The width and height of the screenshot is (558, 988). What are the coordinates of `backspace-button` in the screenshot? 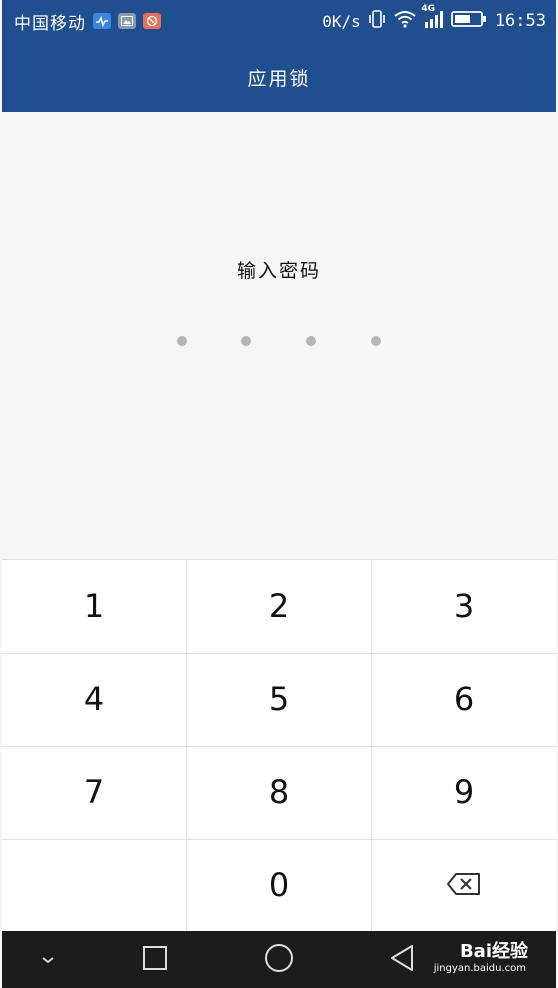 It's located at (464, 885).